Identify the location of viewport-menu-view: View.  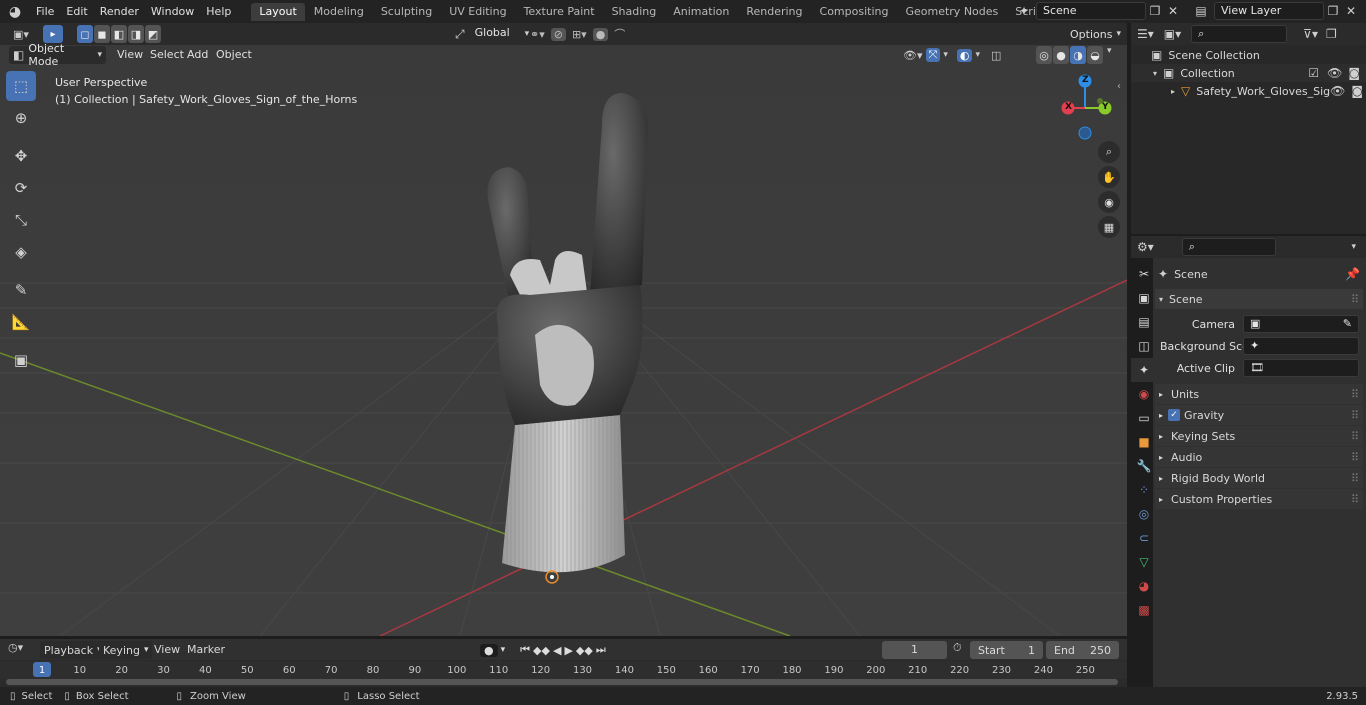
(130, 54).